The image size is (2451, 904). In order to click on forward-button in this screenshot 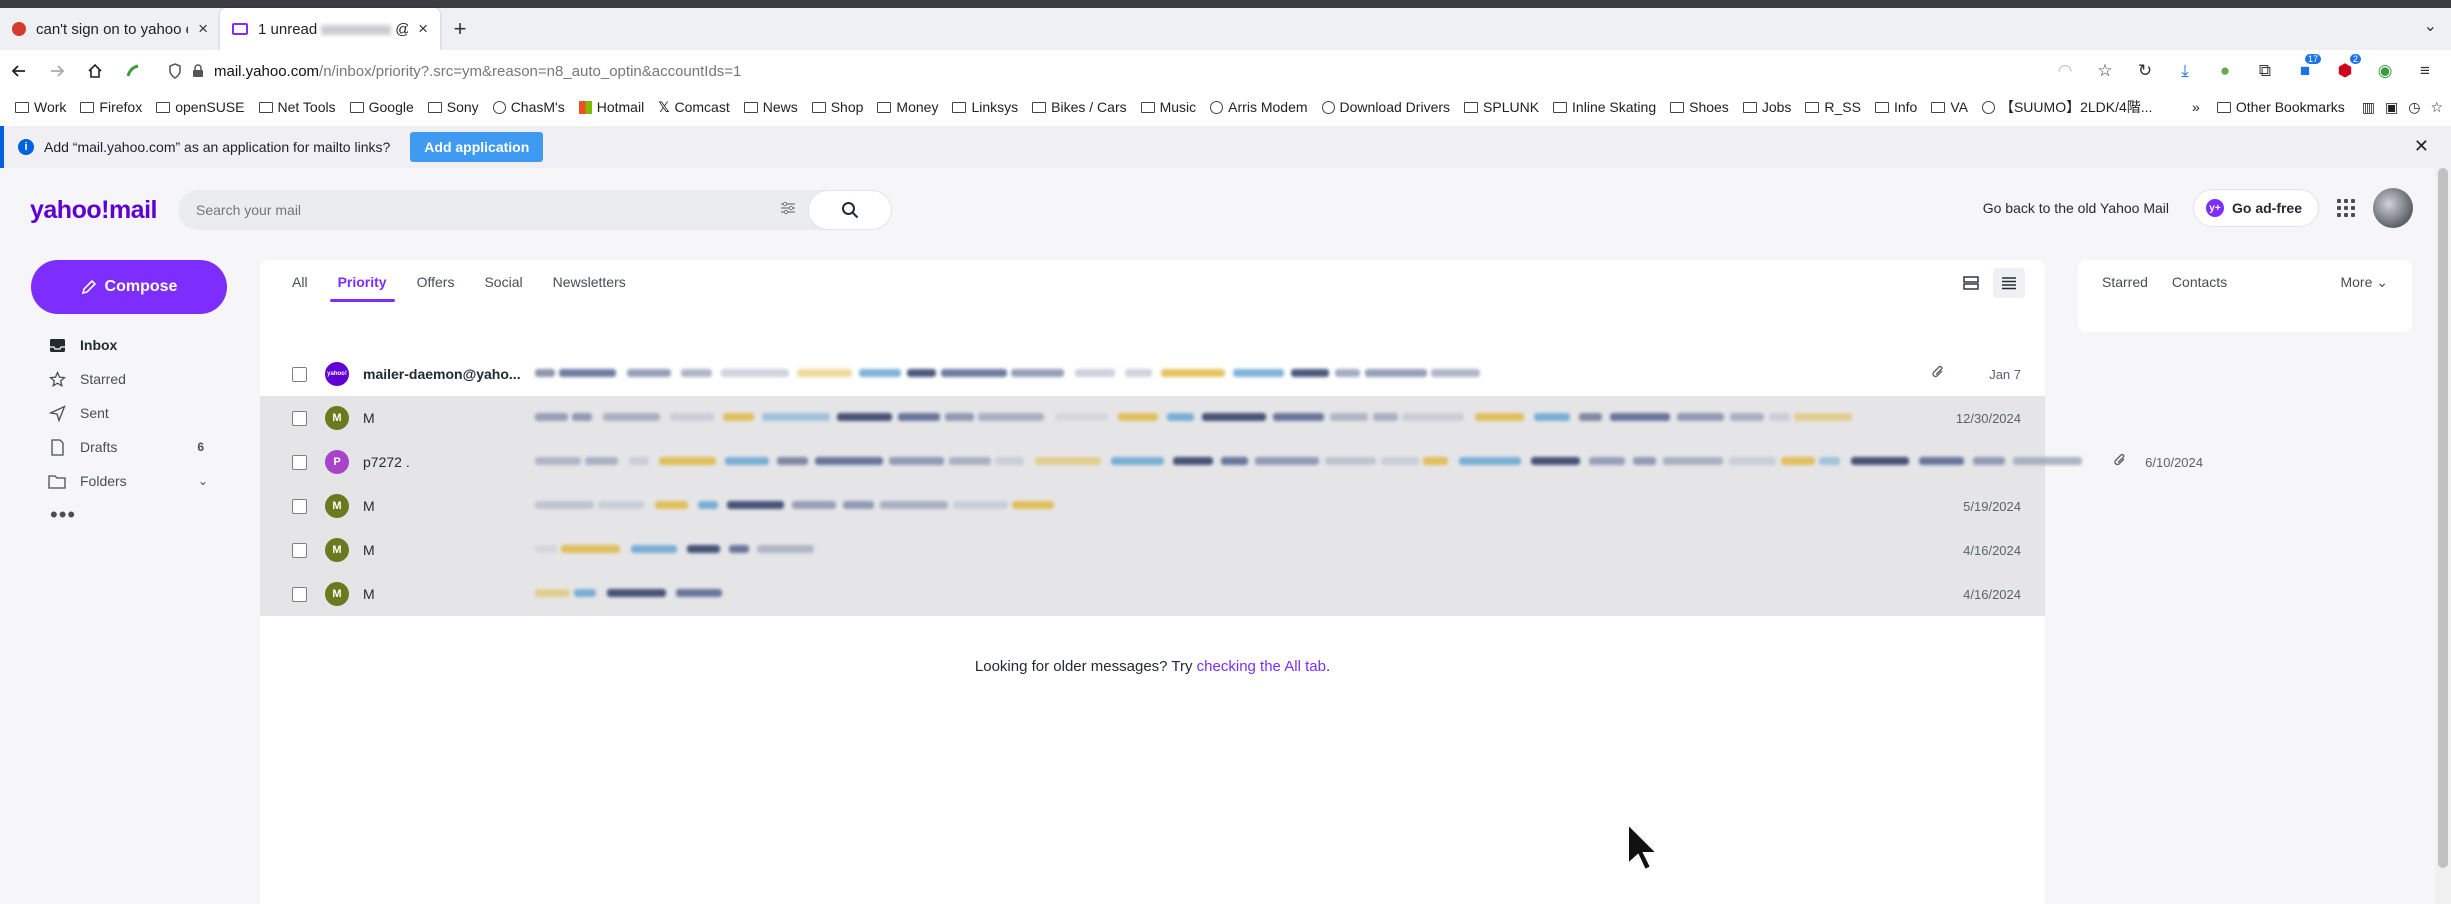, I will do `click(57, 71)`.